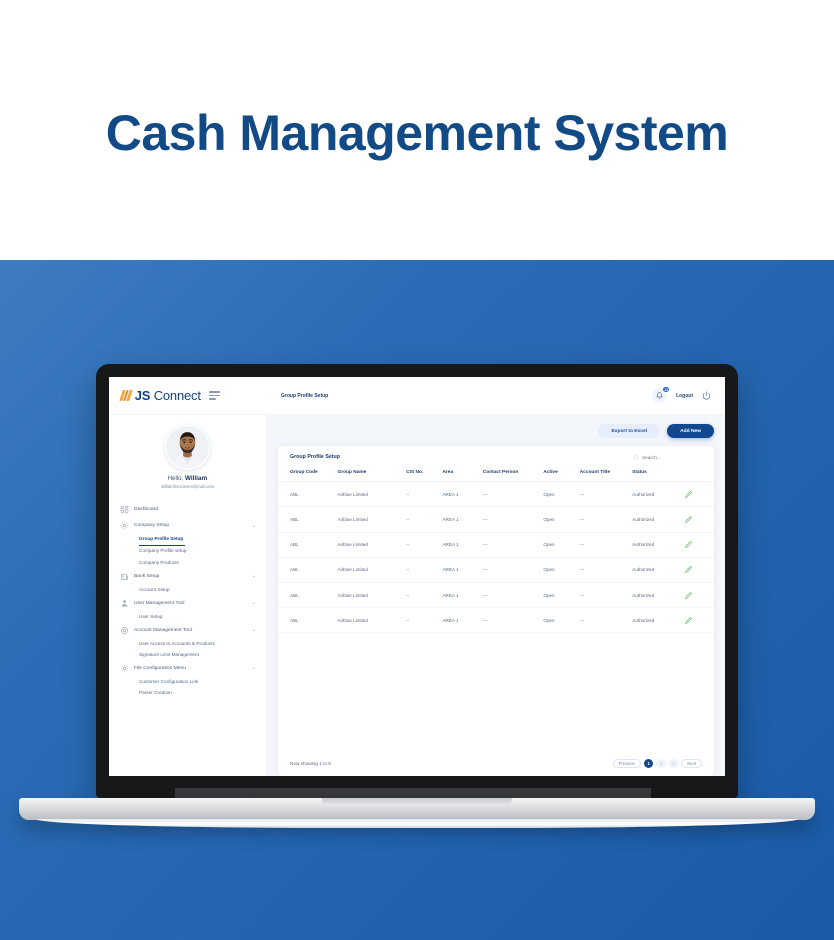  What do you see at coordinates (159, 603) in the screenshot?
I see `sidebar-item-label: User Management Tool` at bounding box center [159, 603].